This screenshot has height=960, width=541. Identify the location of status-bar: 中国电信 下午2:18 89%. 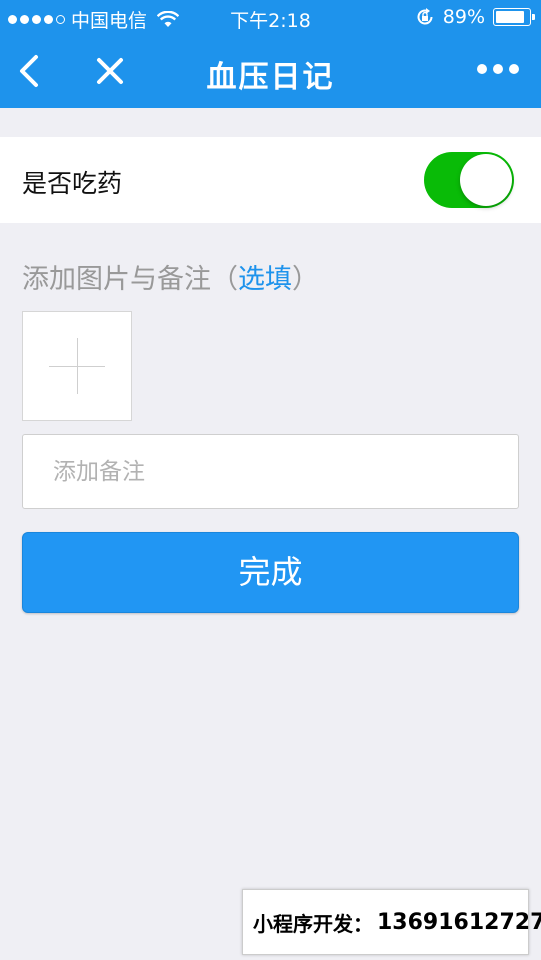
(270, 17).